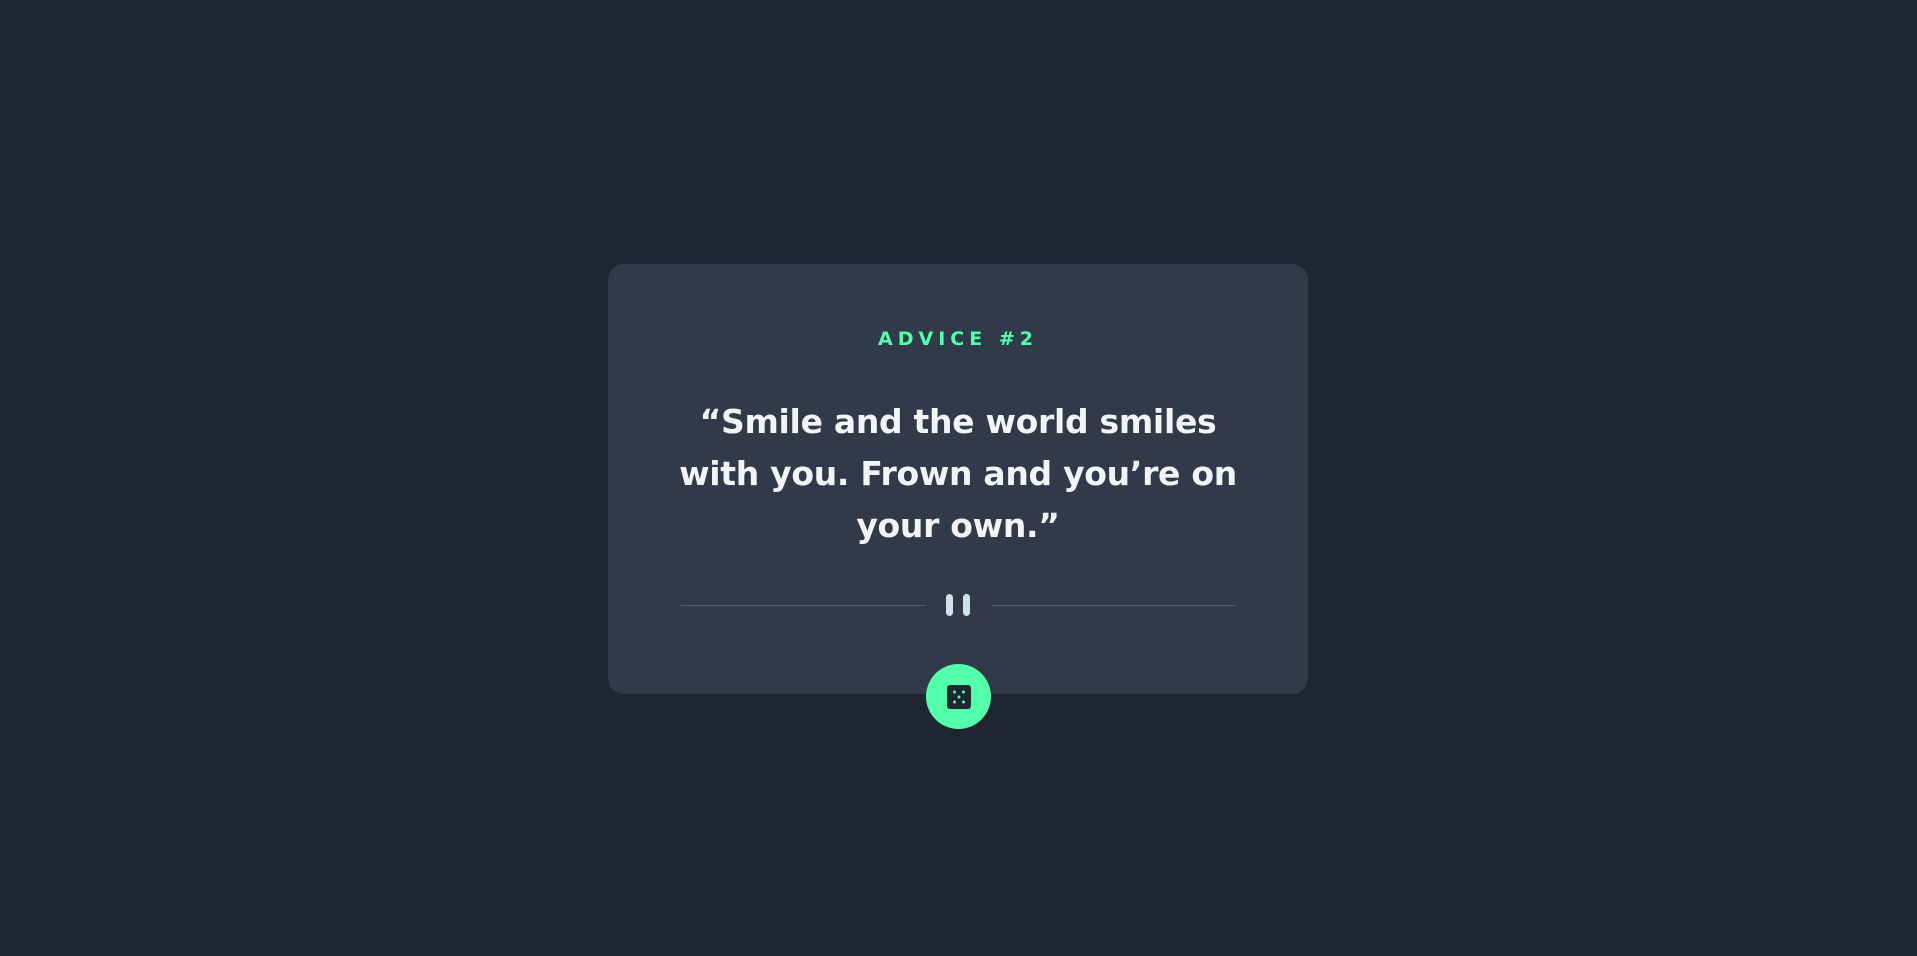  I want to click on dice-icon, so click(959, 697).